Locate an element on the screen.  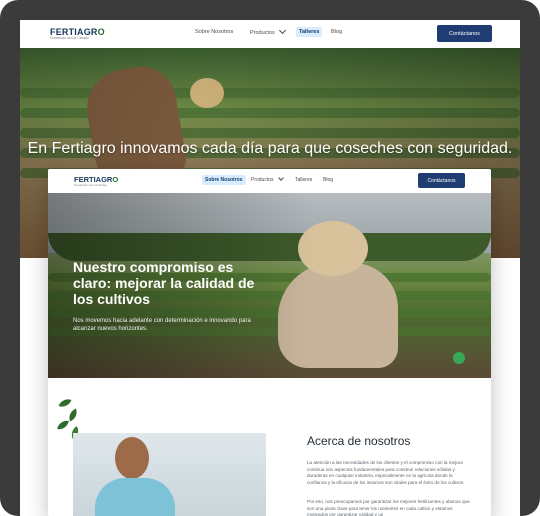
person-head is located at coordinates (132, 458).